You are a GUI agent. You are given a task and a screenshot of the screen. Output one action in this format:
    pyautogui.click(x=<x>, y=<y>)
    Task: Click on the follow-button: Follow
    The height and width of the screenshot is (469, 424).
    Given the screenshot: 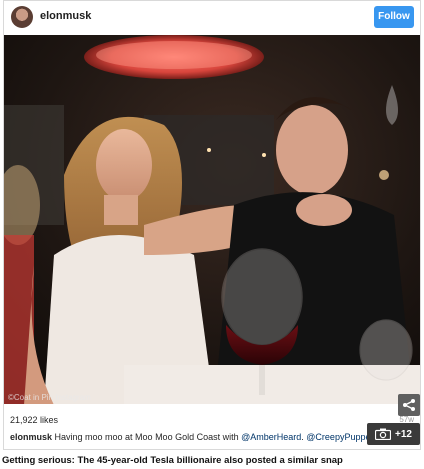 What is the action you would take?
    pyautogui.click(x=394, y=17)
    